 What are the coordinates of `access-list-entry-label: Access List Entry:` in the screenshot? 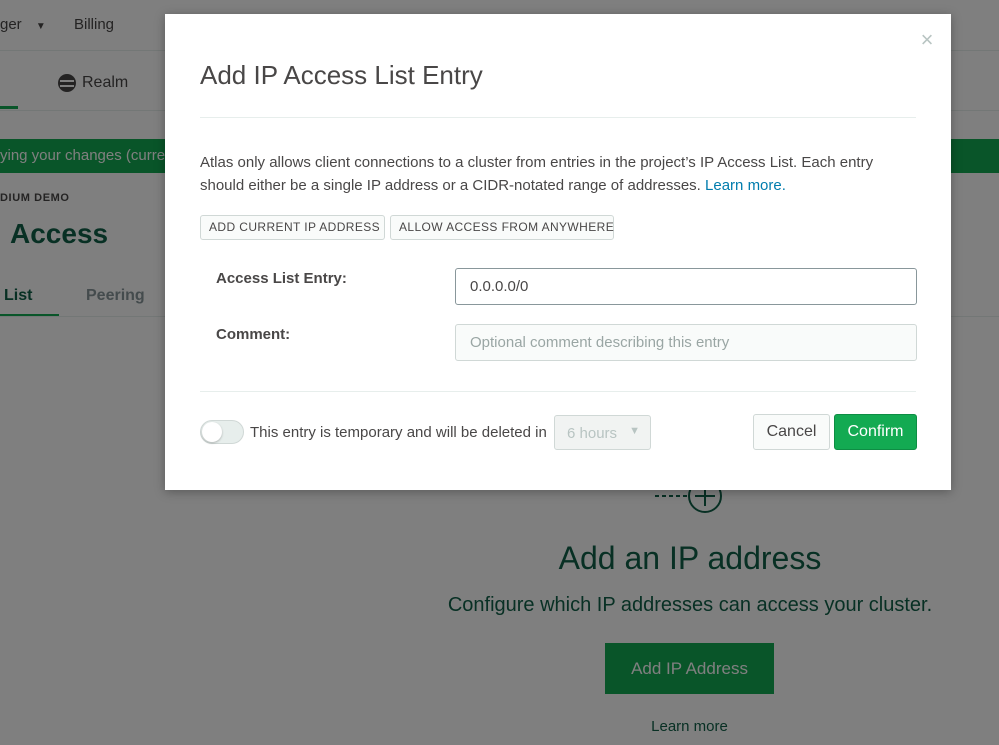 It's located at (281, 278).